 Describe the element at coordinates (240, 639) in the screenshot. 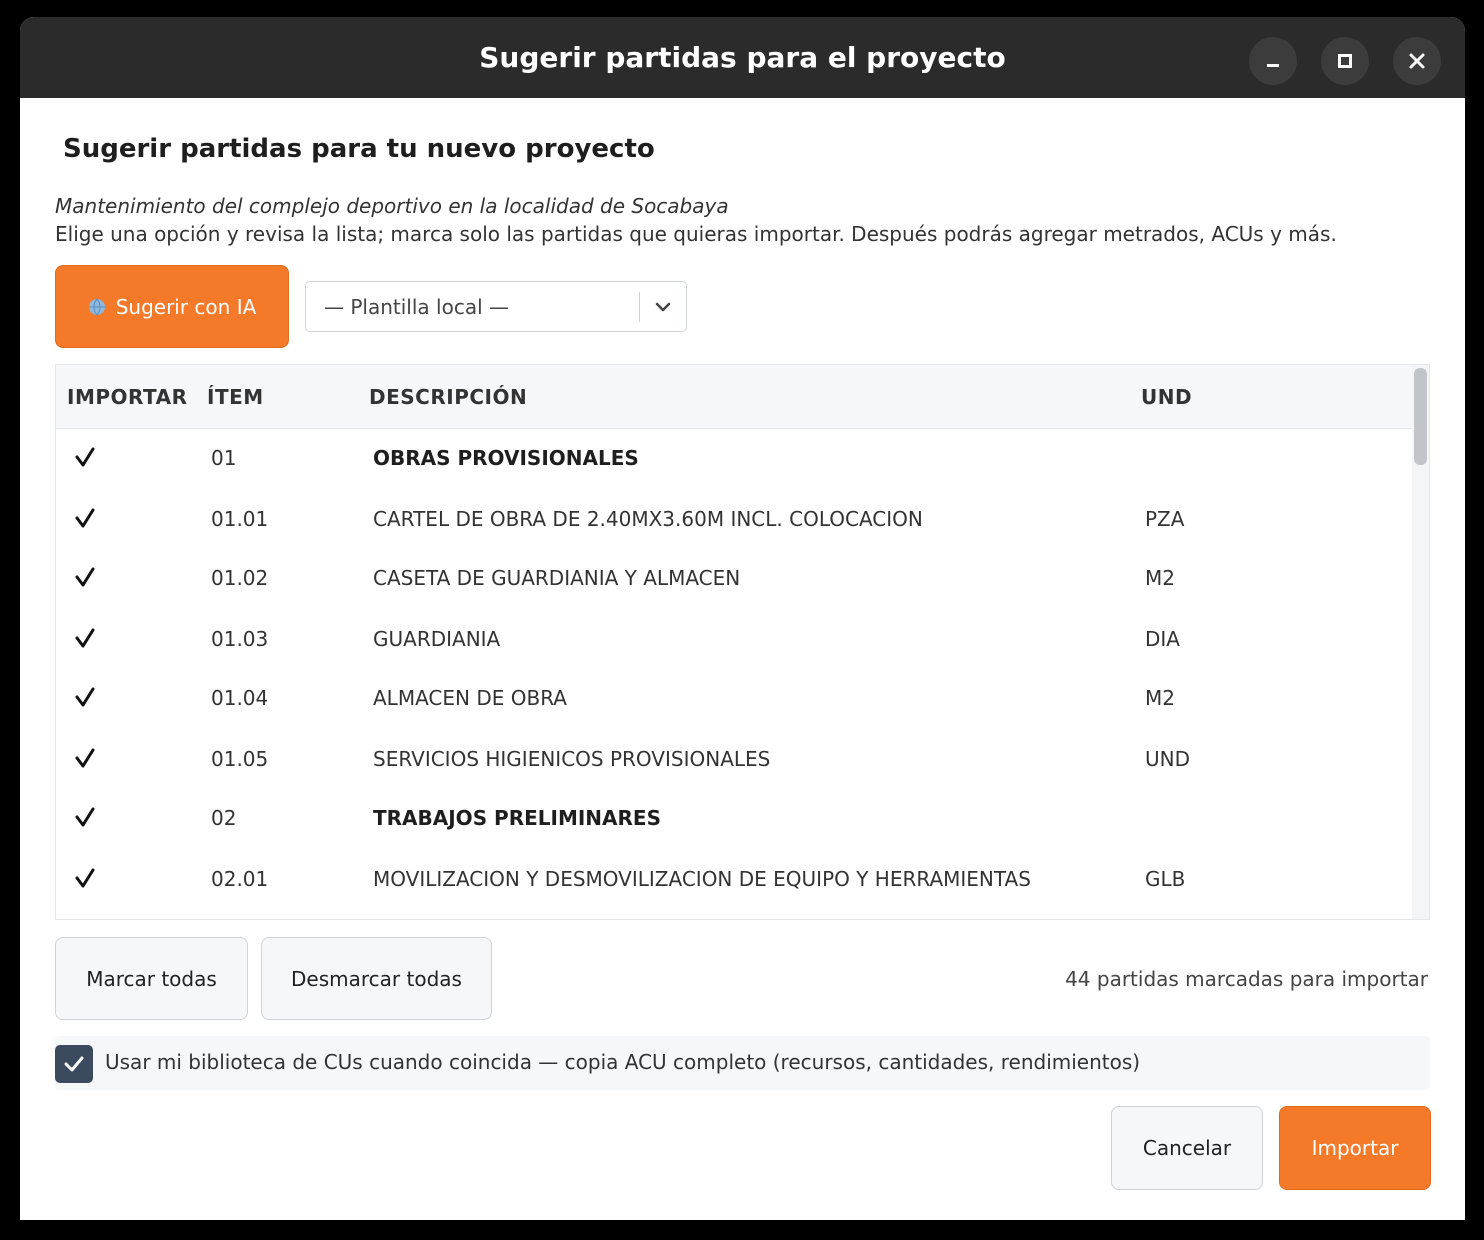

I see `row-item: 01.03` at that location.